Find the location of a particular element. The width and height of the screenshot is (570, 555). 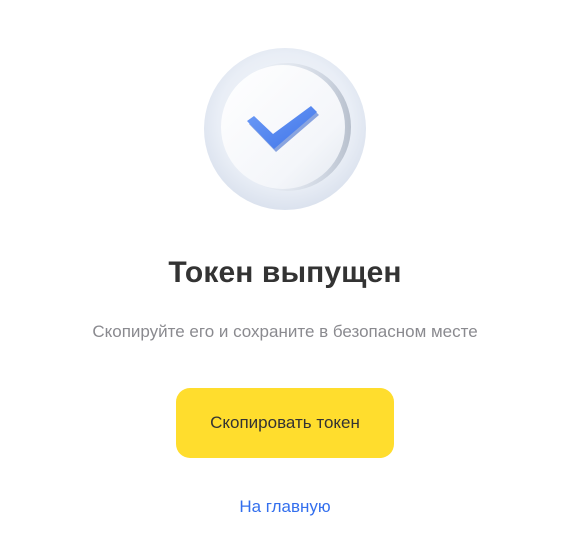

home-link: На главную is located at coordinates (285, 507).